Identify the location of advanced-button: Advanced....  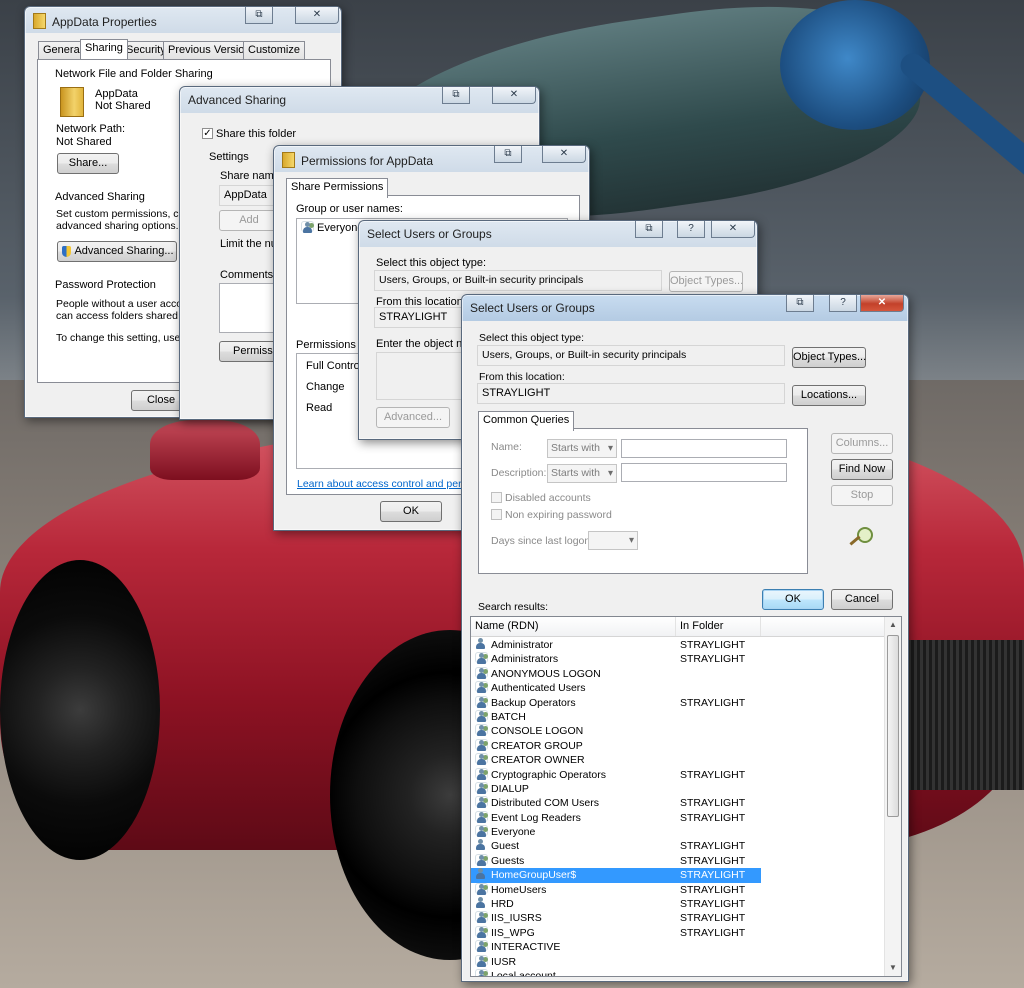
(413, 417).